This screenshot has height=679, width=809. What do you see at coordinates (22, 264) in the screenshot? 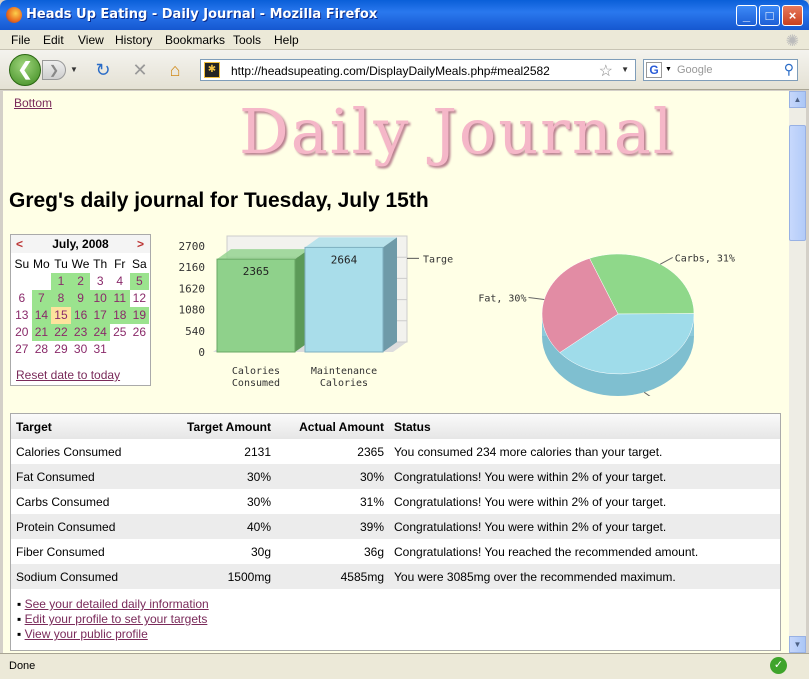
I see `day-of-week: Su` at bounding box center [22, 264].